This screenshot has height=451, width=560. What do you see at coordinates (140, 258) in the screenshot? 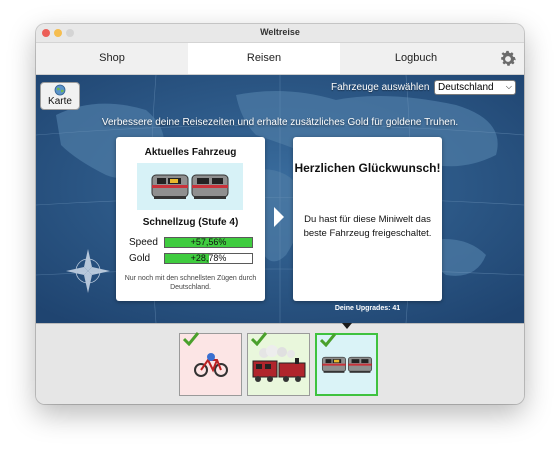
I see `gold-label: Gold` at bounding box center [140, 258].